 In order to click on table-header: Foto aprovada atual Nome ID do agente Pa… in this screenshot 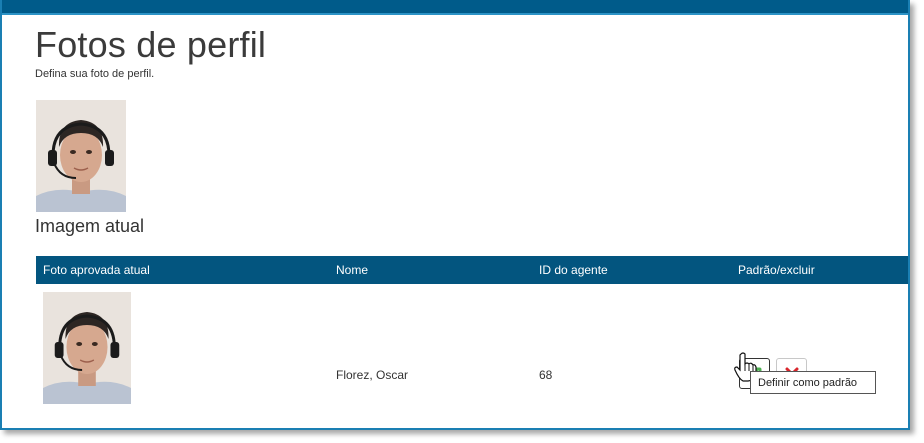, I will do `click(472, 270)`.